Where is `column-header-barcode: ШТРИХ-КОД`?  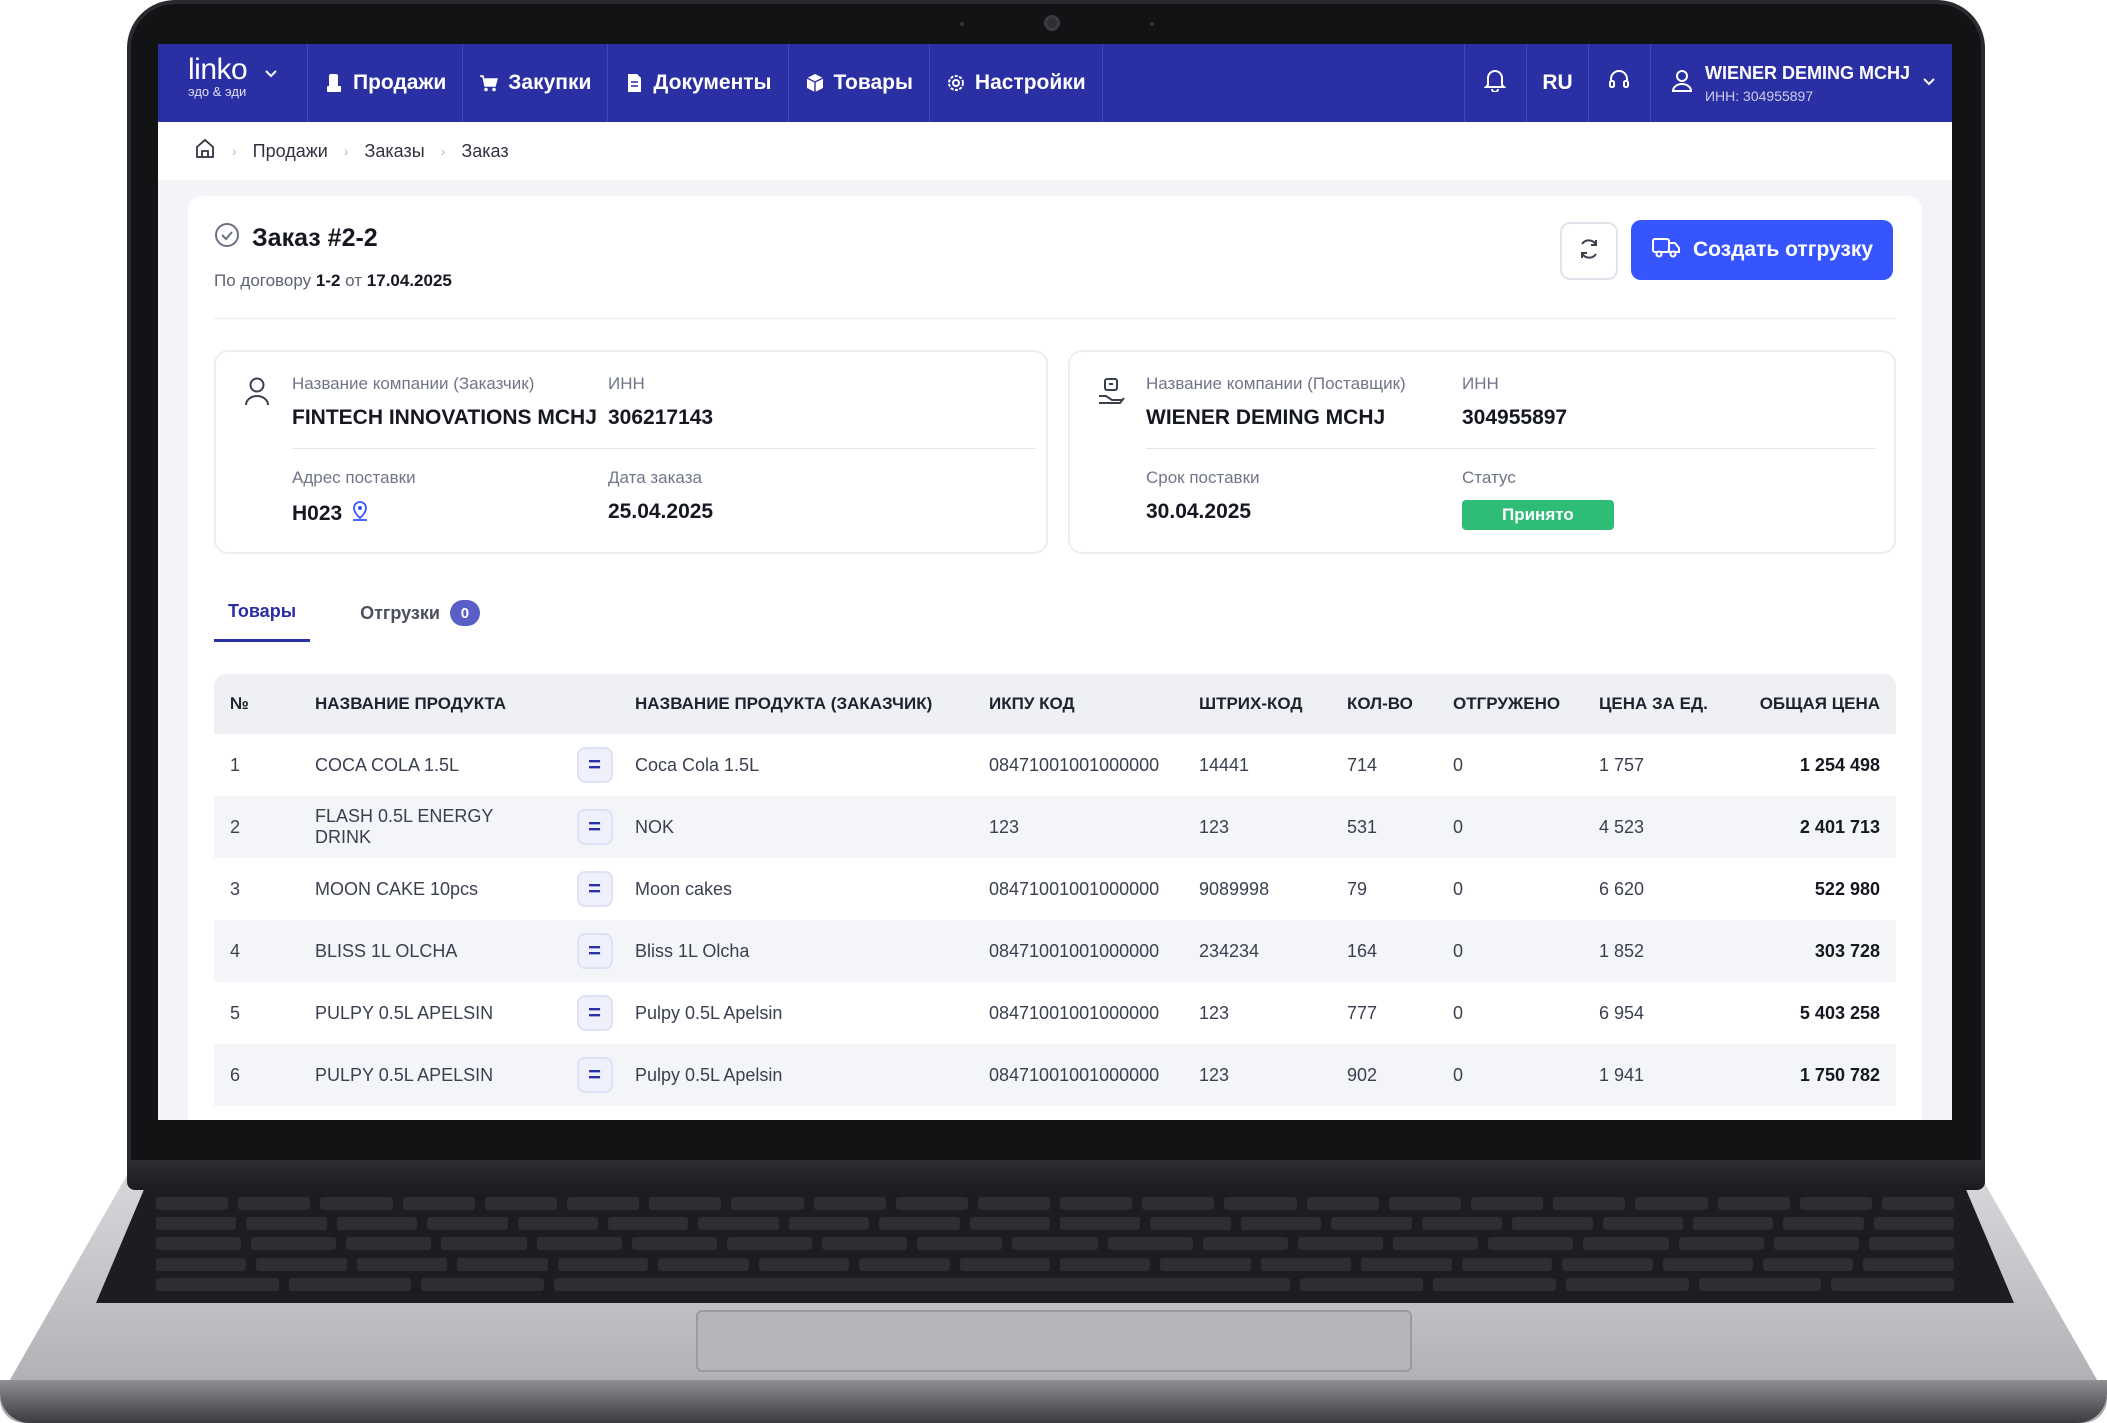
column-header-barcode: ШТРИХ-КОД is located at coordinates (1251, 703).